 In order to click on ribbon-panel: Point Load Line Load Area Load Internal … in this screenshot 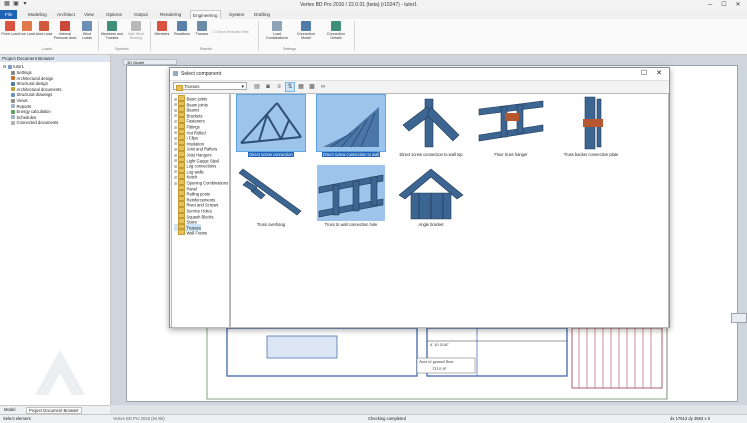, I will do `click(373, 37)`.